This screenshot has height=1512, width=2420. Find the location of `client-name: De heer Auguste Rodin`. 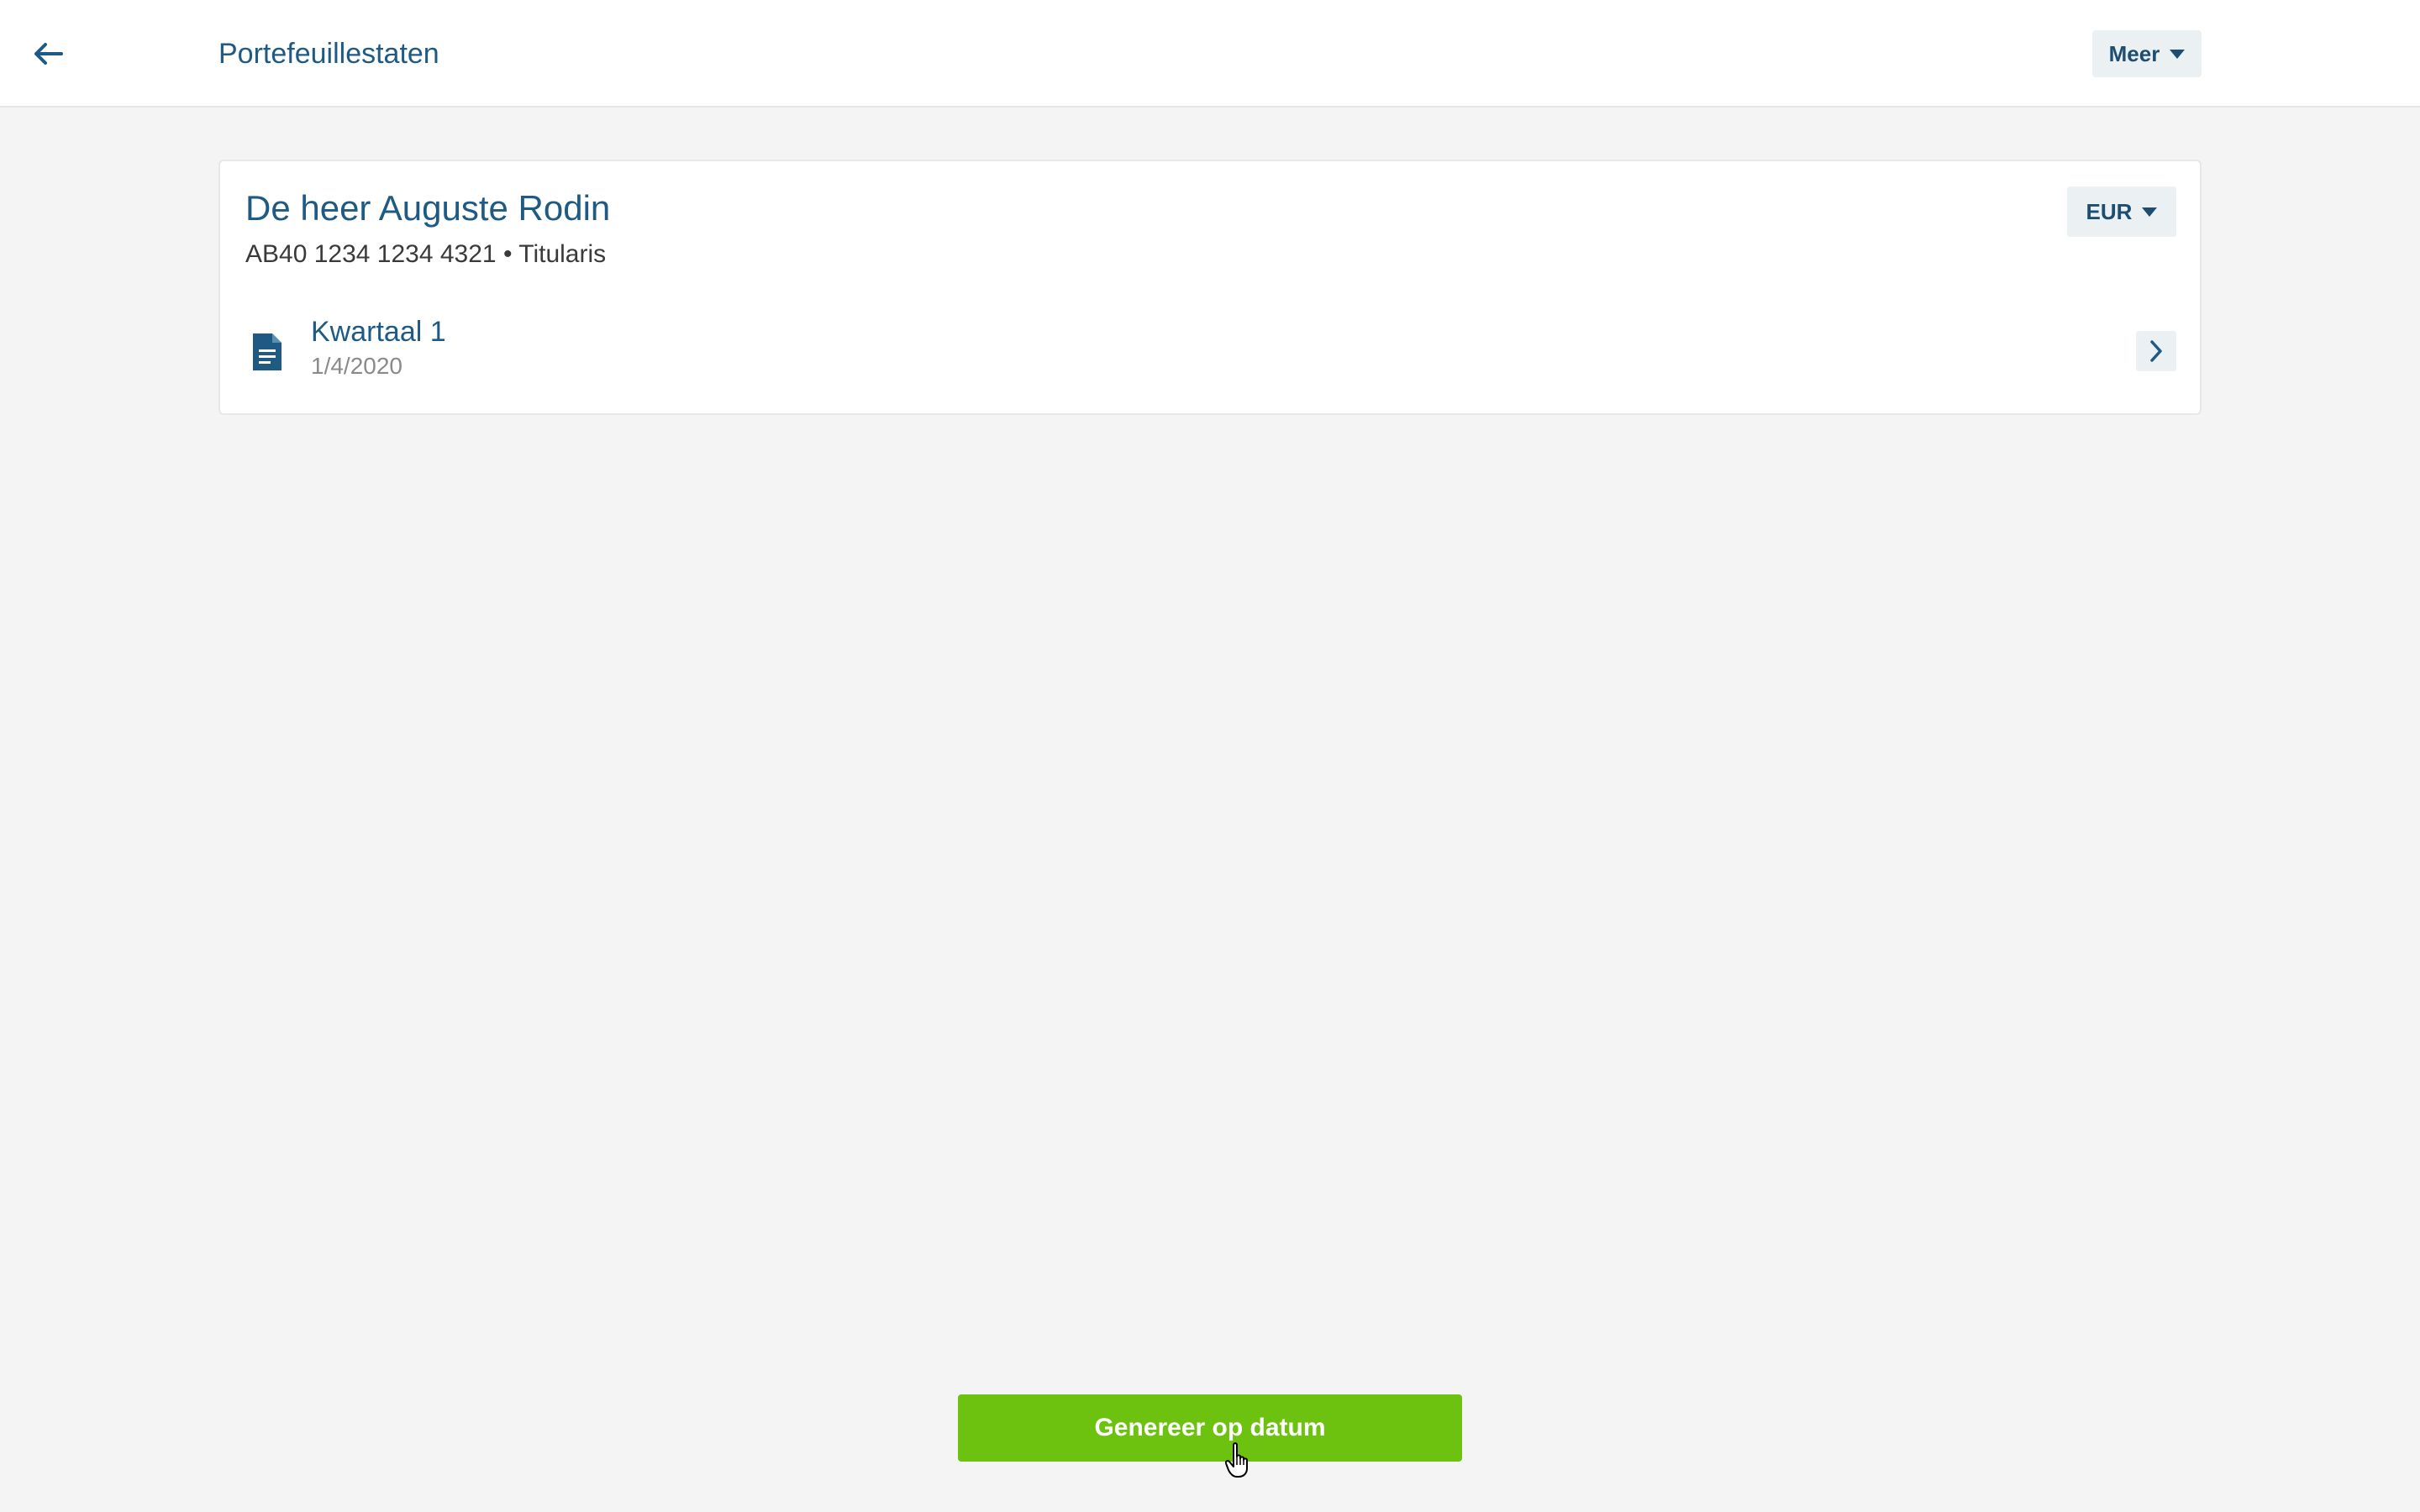

client-name: De heer Auguste Rodin is located at coordinates (428, 208).